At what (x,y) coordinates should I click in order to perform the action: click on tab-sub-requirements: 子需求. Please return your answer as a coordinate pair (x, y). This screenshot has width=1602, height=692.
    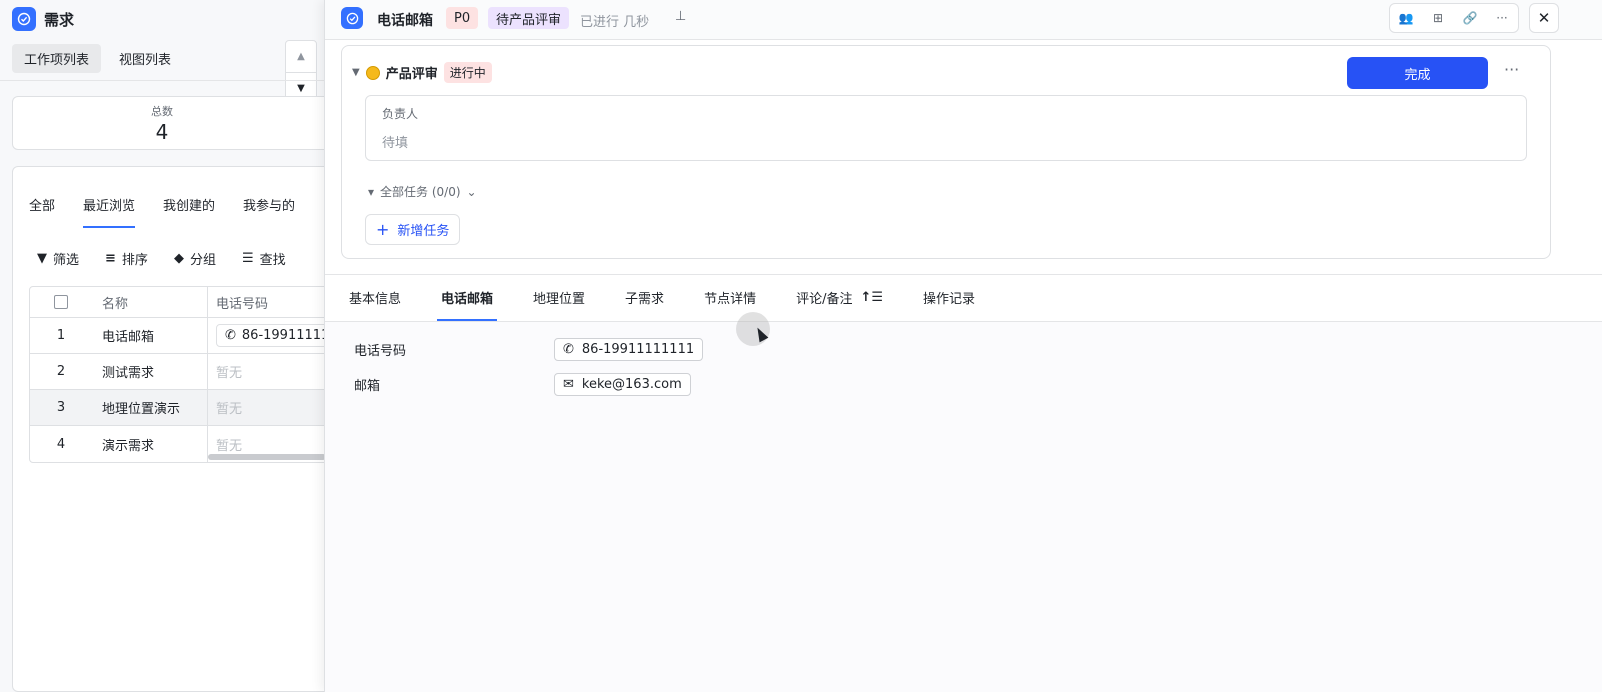
    Looking at the image, I should click on (644, 298).